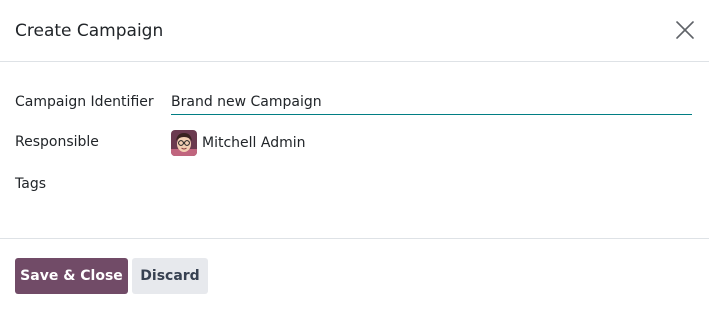  What do you see at coordinates (71, 276) in the screenshot?
I see `save-close-button: Save & Close` at bounding box center [71, 276].